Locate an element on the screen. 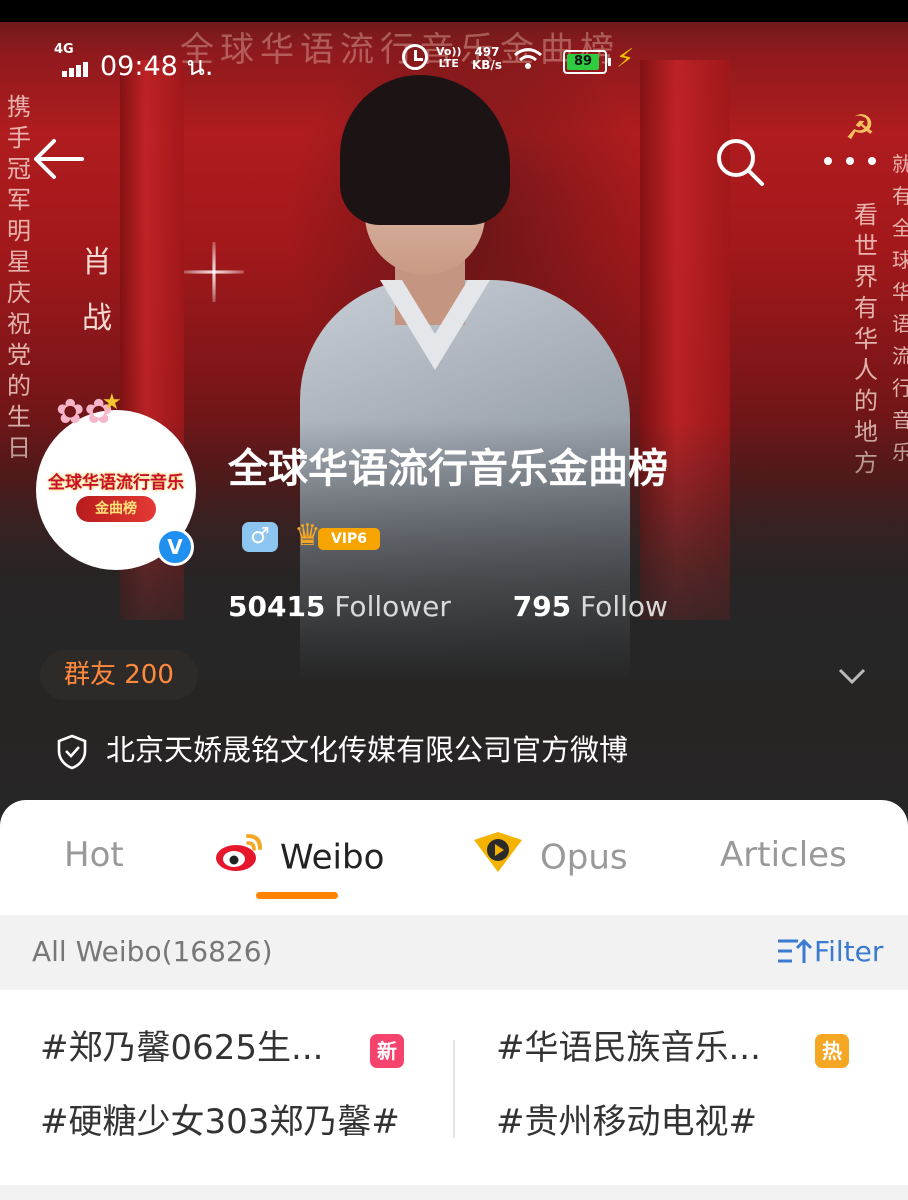  charging-bolt-icon: ⚡ is located at coordinates (625, 59).